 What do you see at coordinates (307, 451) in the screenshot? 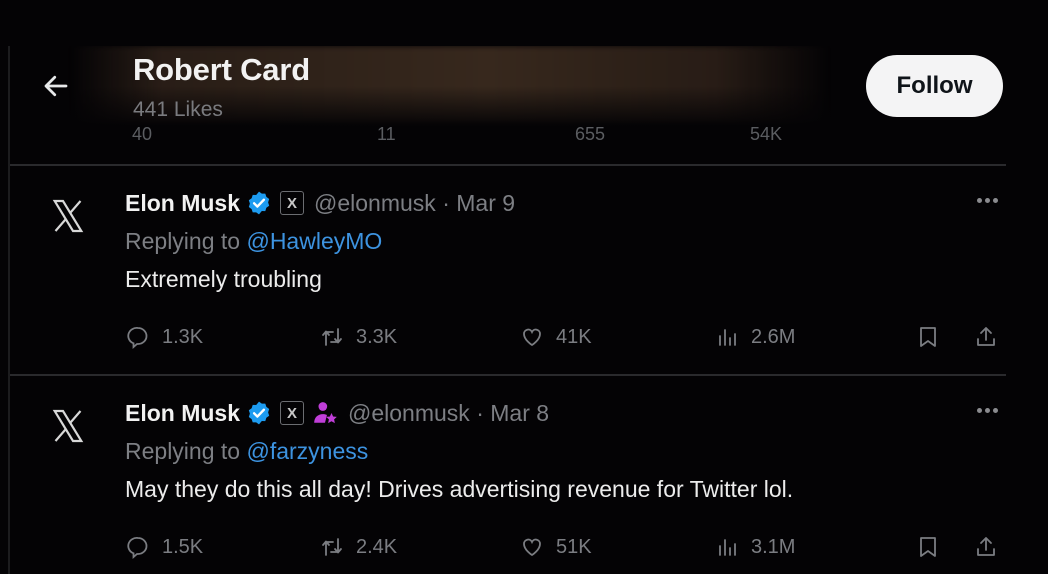
I see `mention-link: @farzyness` at bounding box center [307, 451].